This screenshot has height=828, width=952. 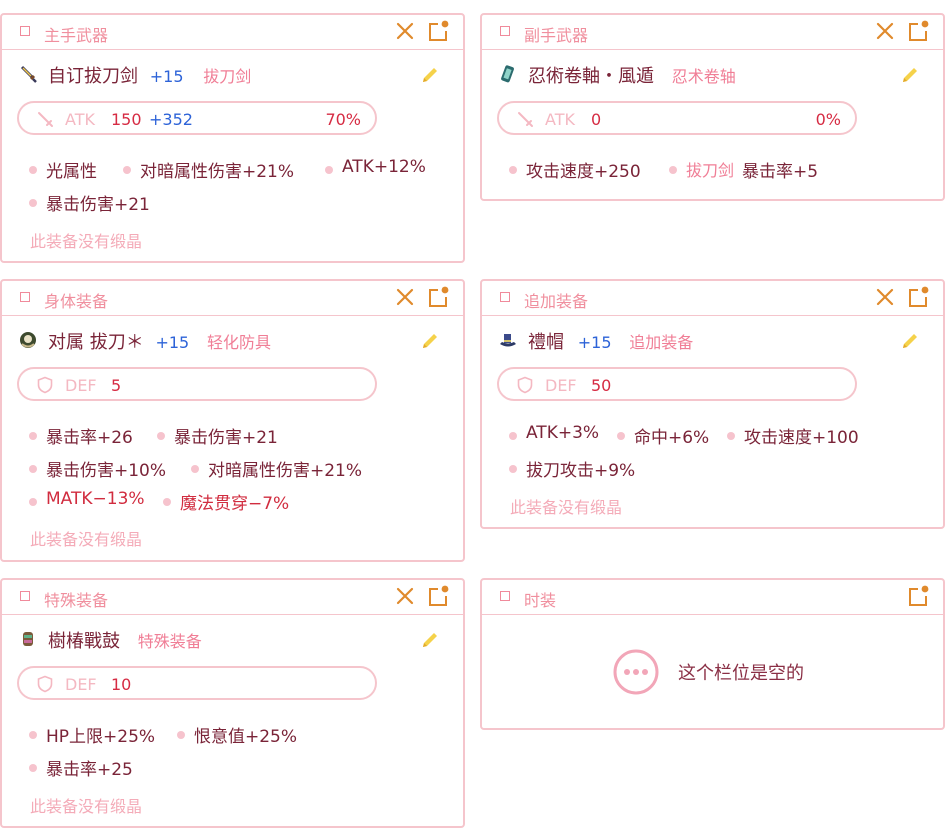 I want to click on slot-title: 时装, so click(x=540, y=600).